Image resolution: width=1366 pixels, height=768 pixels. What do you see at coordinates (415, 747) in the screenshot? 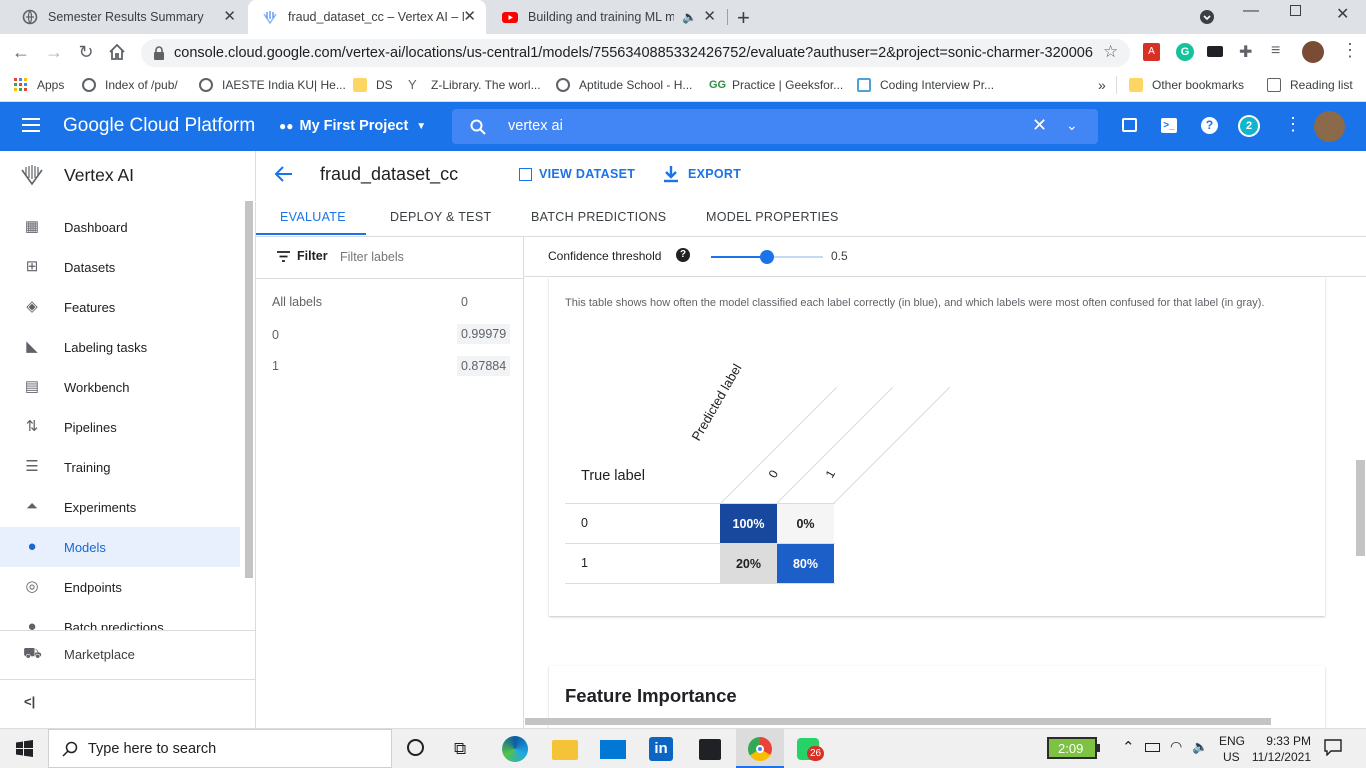
I see `cortana-icon` at bounding box center [415, 747].